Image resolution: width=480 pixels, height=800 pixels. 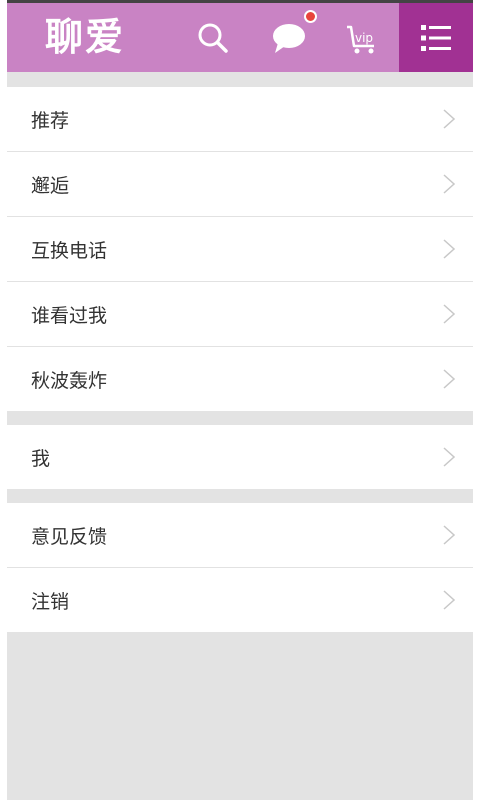 I want to click on menu-item-label: 我, so click(x=41, y=458).